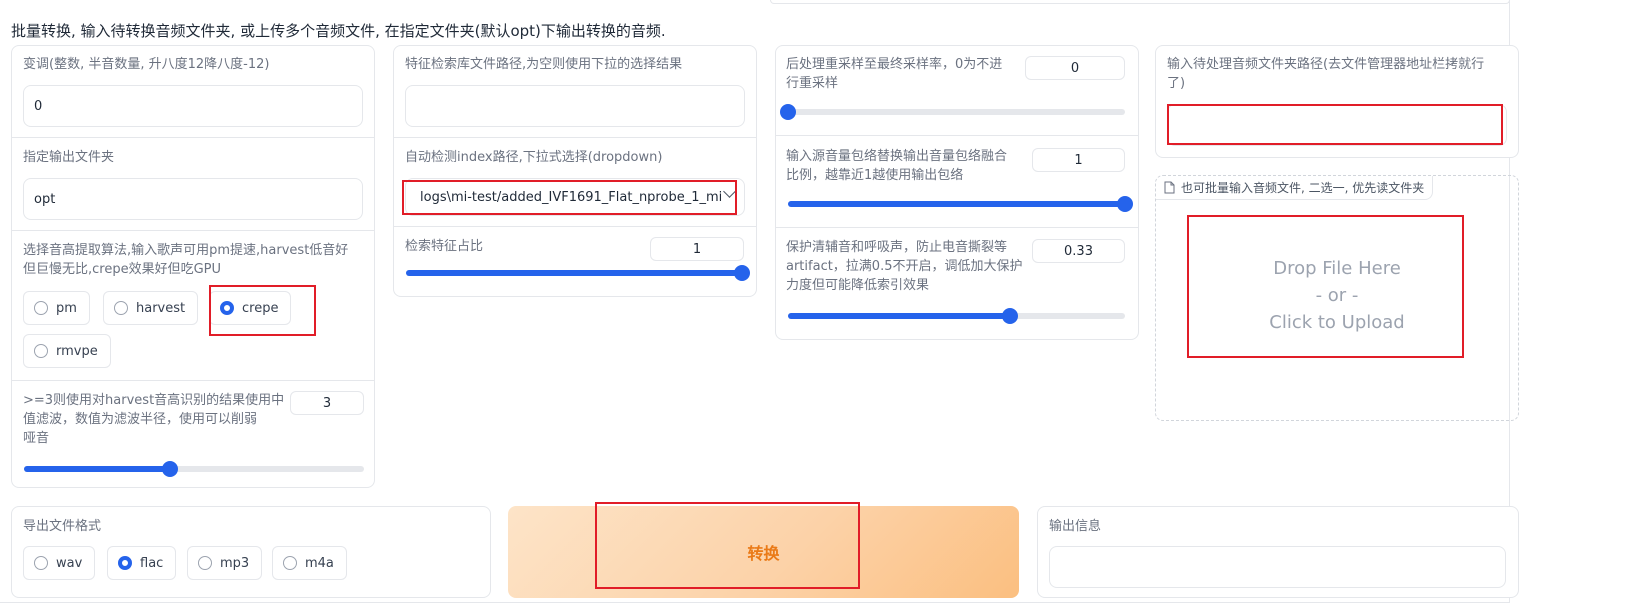  What do you see at coordinates (904, 266) in the screenshot?
I see `protect-label-line2: artifact，拉满0.5不开启，调低加大保护` at bounding box center [904, 266].